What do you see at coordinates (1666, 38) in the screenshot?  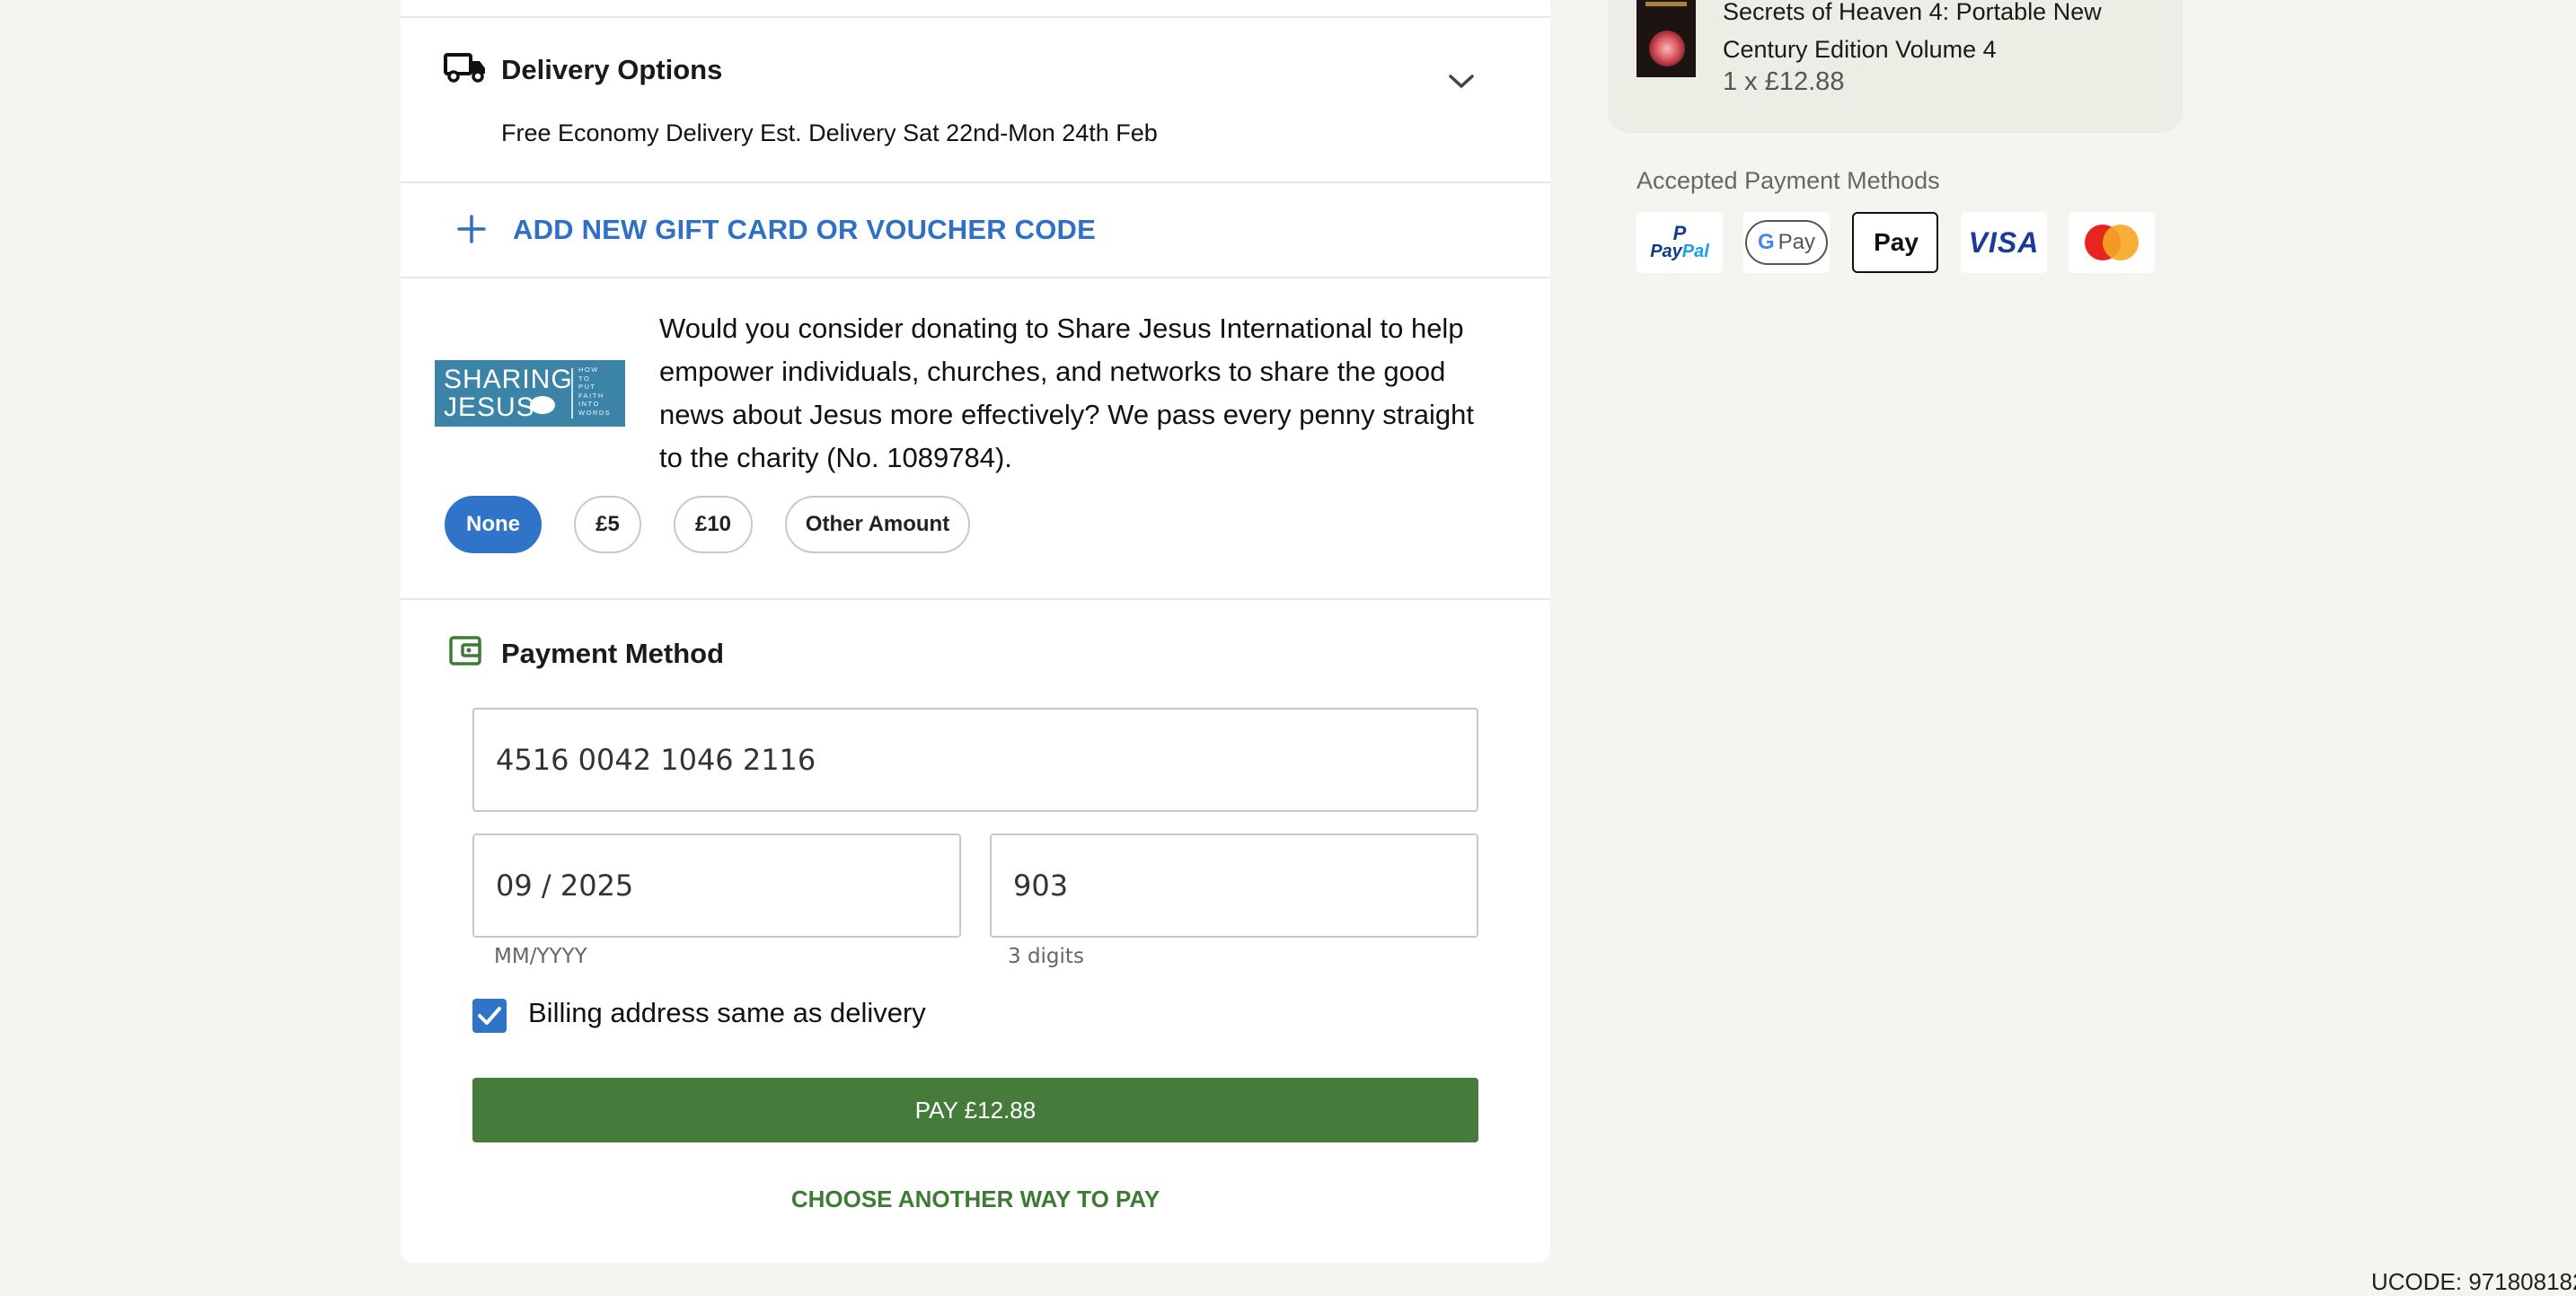 I see `book-thumbnail` at bounding box center [1666, 38].